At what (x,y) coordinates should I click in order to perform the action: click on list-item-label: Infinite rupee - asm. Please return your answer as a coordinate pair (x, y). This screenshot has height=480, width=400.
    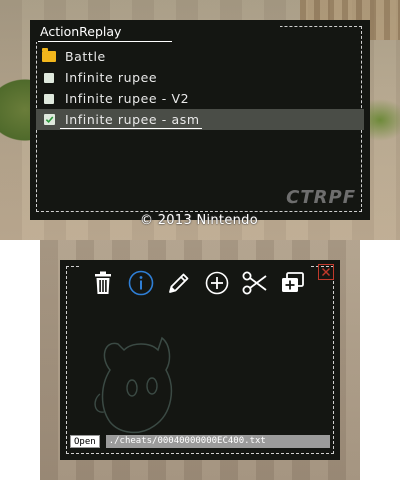
    Looking at the image, I should click on (132, 119).